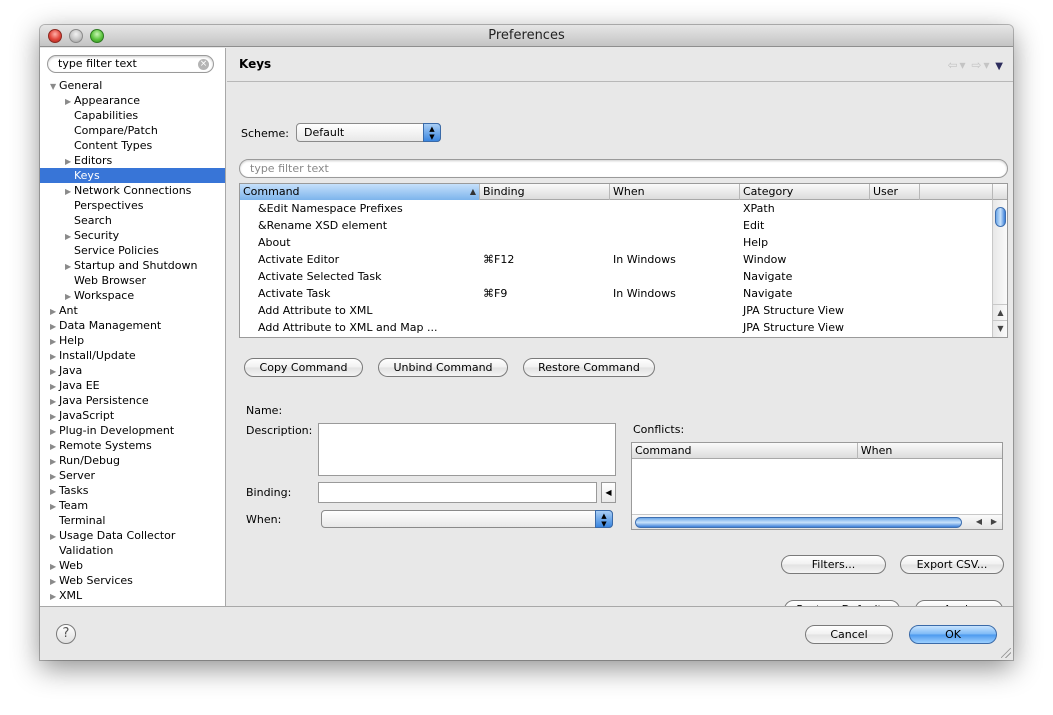 This screenshot has width=1053, height=715. What do you see at coordinates (132, 370) in the screenshot?
I see `tree-item-java: ▶ Java` at bounding box center [132, 370].